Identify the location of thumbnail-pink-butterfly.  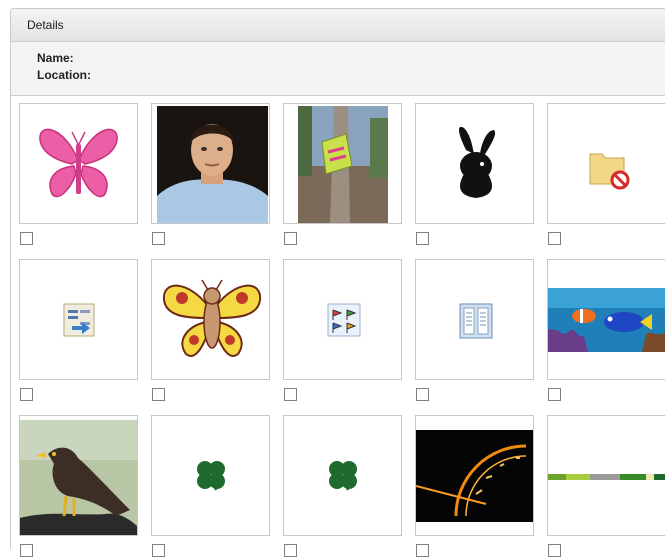
(78, 163).